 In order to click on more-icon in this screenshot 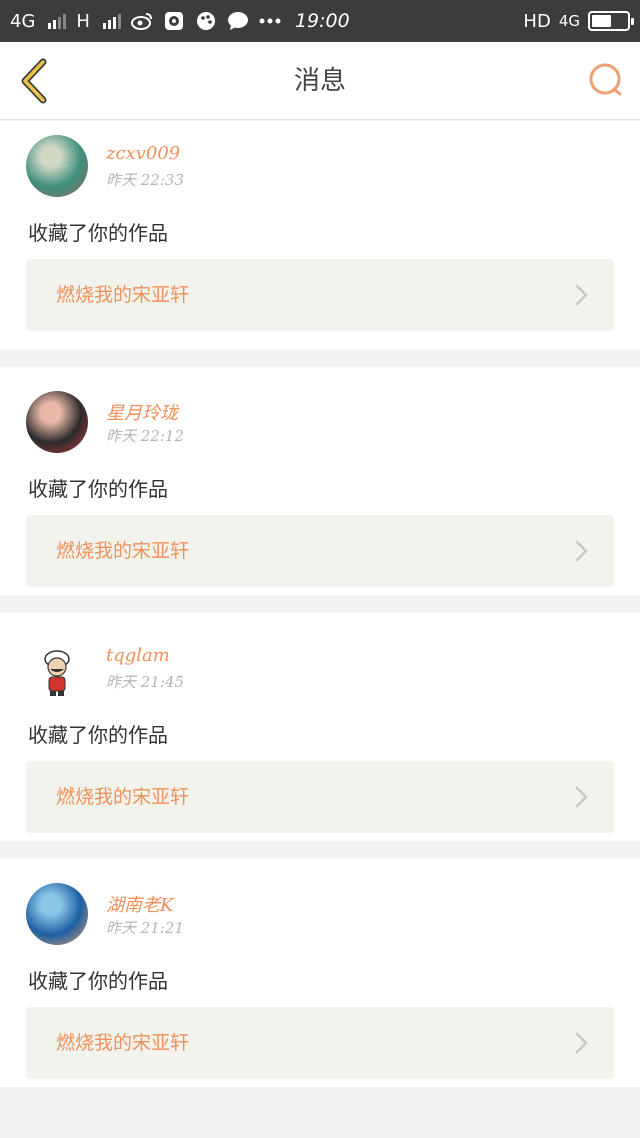, I will do `click(270, 21)`.